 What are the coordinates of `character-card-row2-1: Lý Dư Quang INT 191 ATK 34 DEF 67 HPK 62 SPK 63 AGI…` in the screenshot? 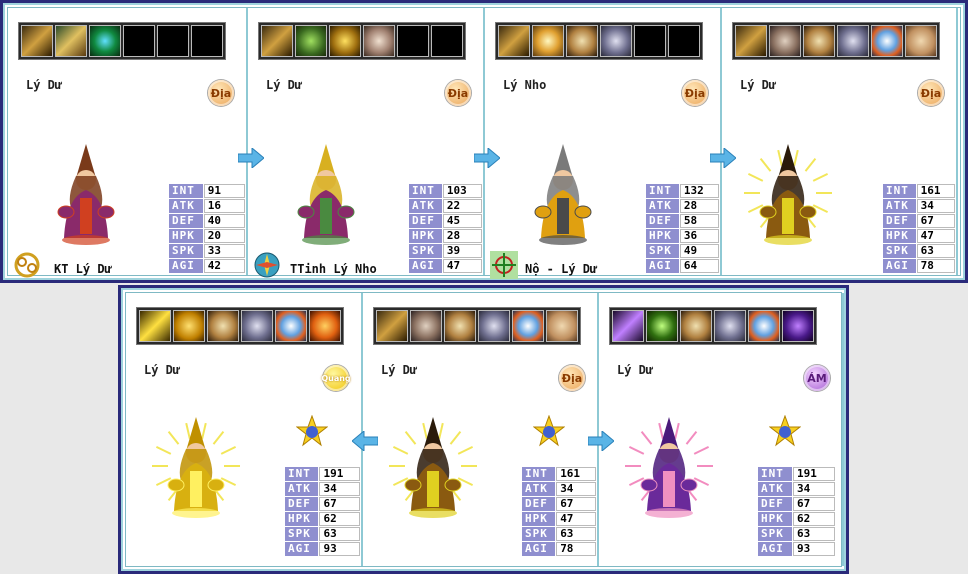 It's located at (244, 429).